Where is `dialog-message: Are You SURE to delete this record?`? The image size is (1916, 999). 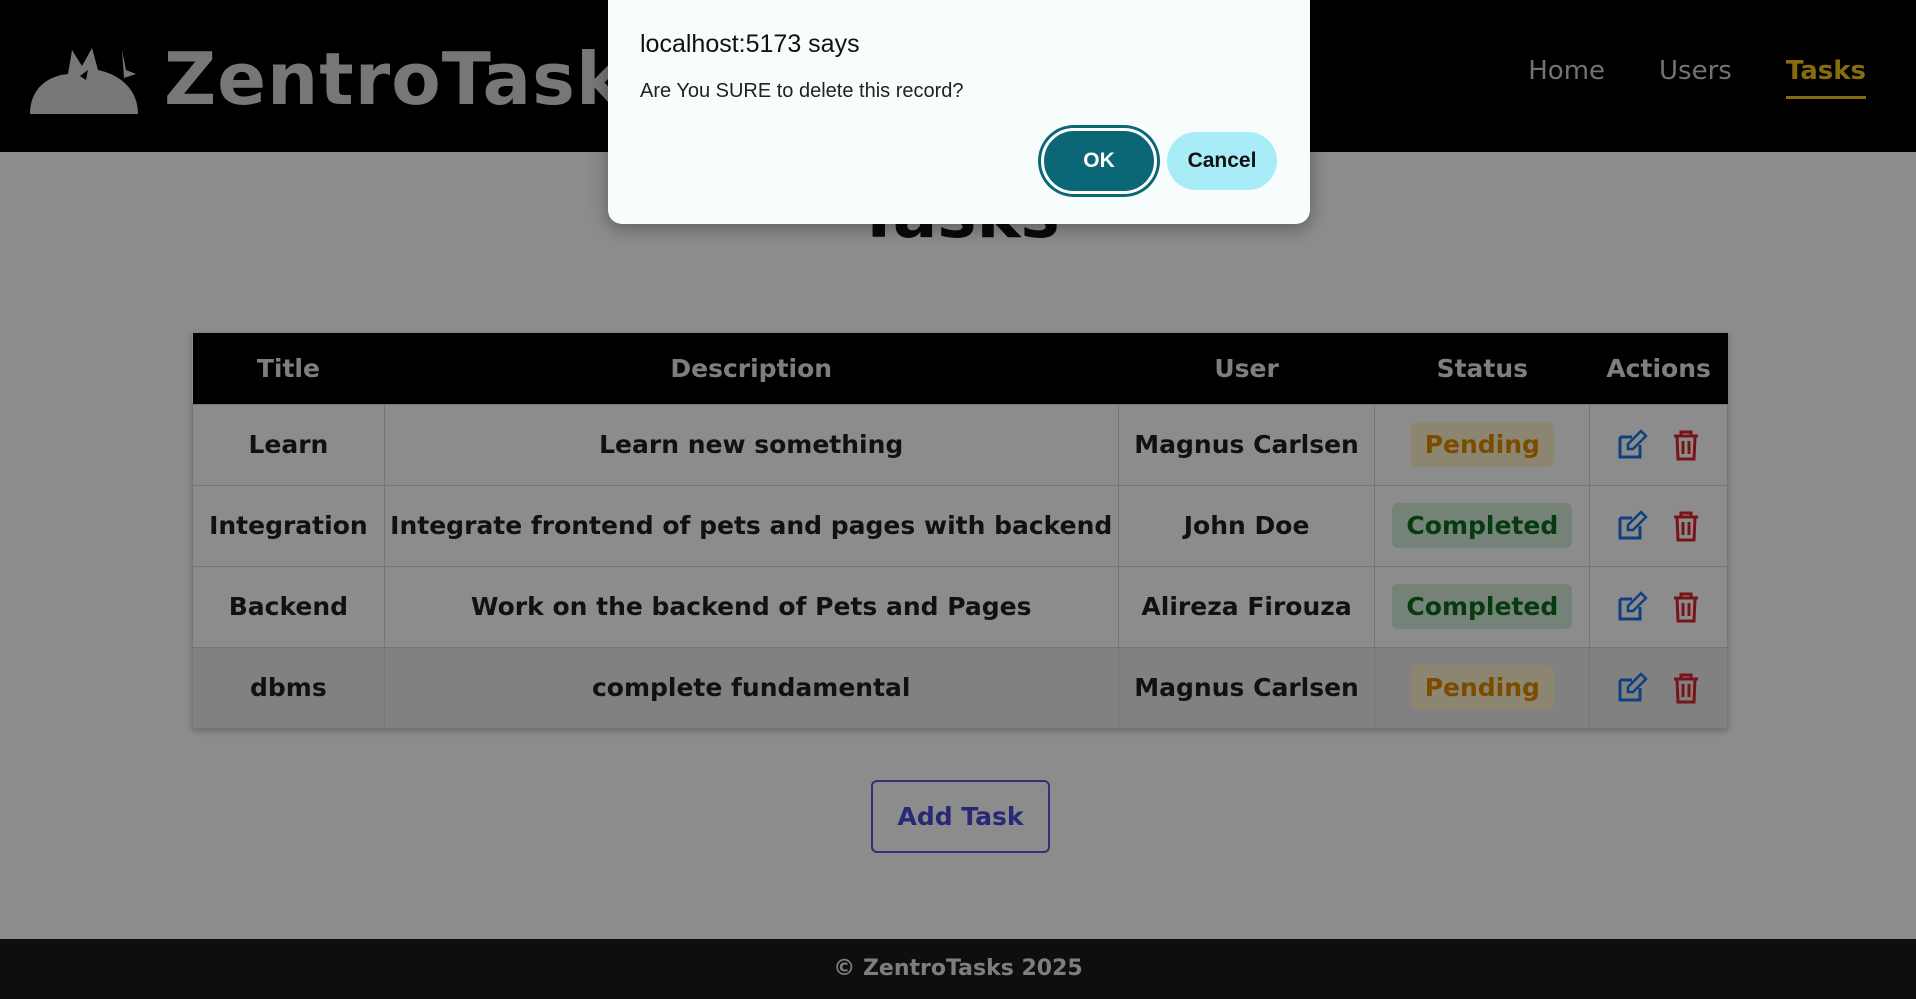 dialog-message: Are You SURE to delete this record? is located at coordinates (802, 91).